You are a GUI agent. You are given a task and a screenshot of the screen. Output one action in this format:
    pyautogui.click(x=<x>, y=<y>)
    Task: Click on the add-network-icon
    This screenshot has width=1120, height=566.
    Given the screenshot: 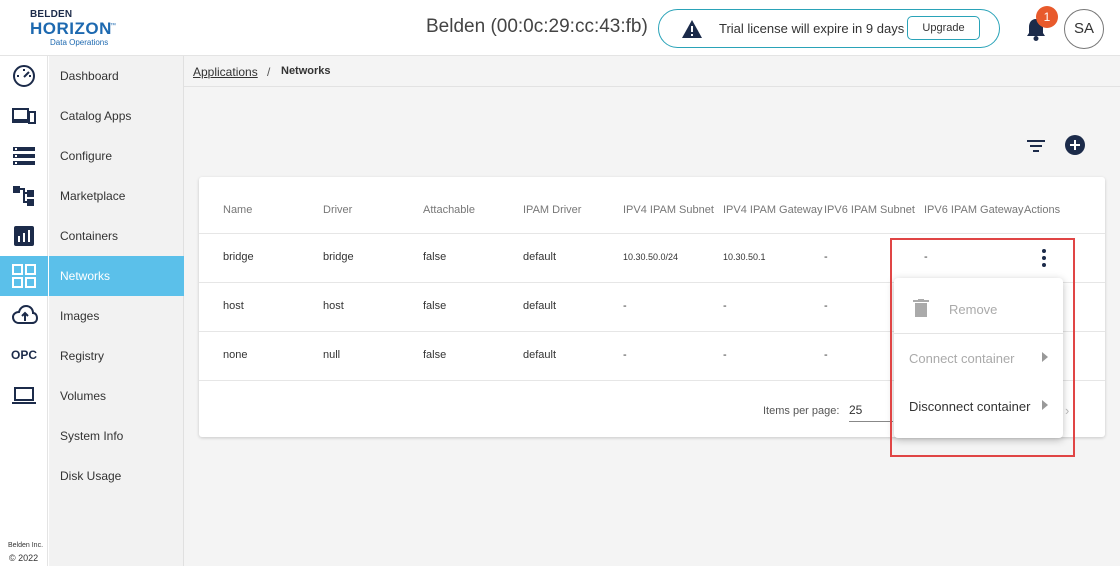 What is the action you would take?
    pyautogui.click(x=1075, y=145)
    